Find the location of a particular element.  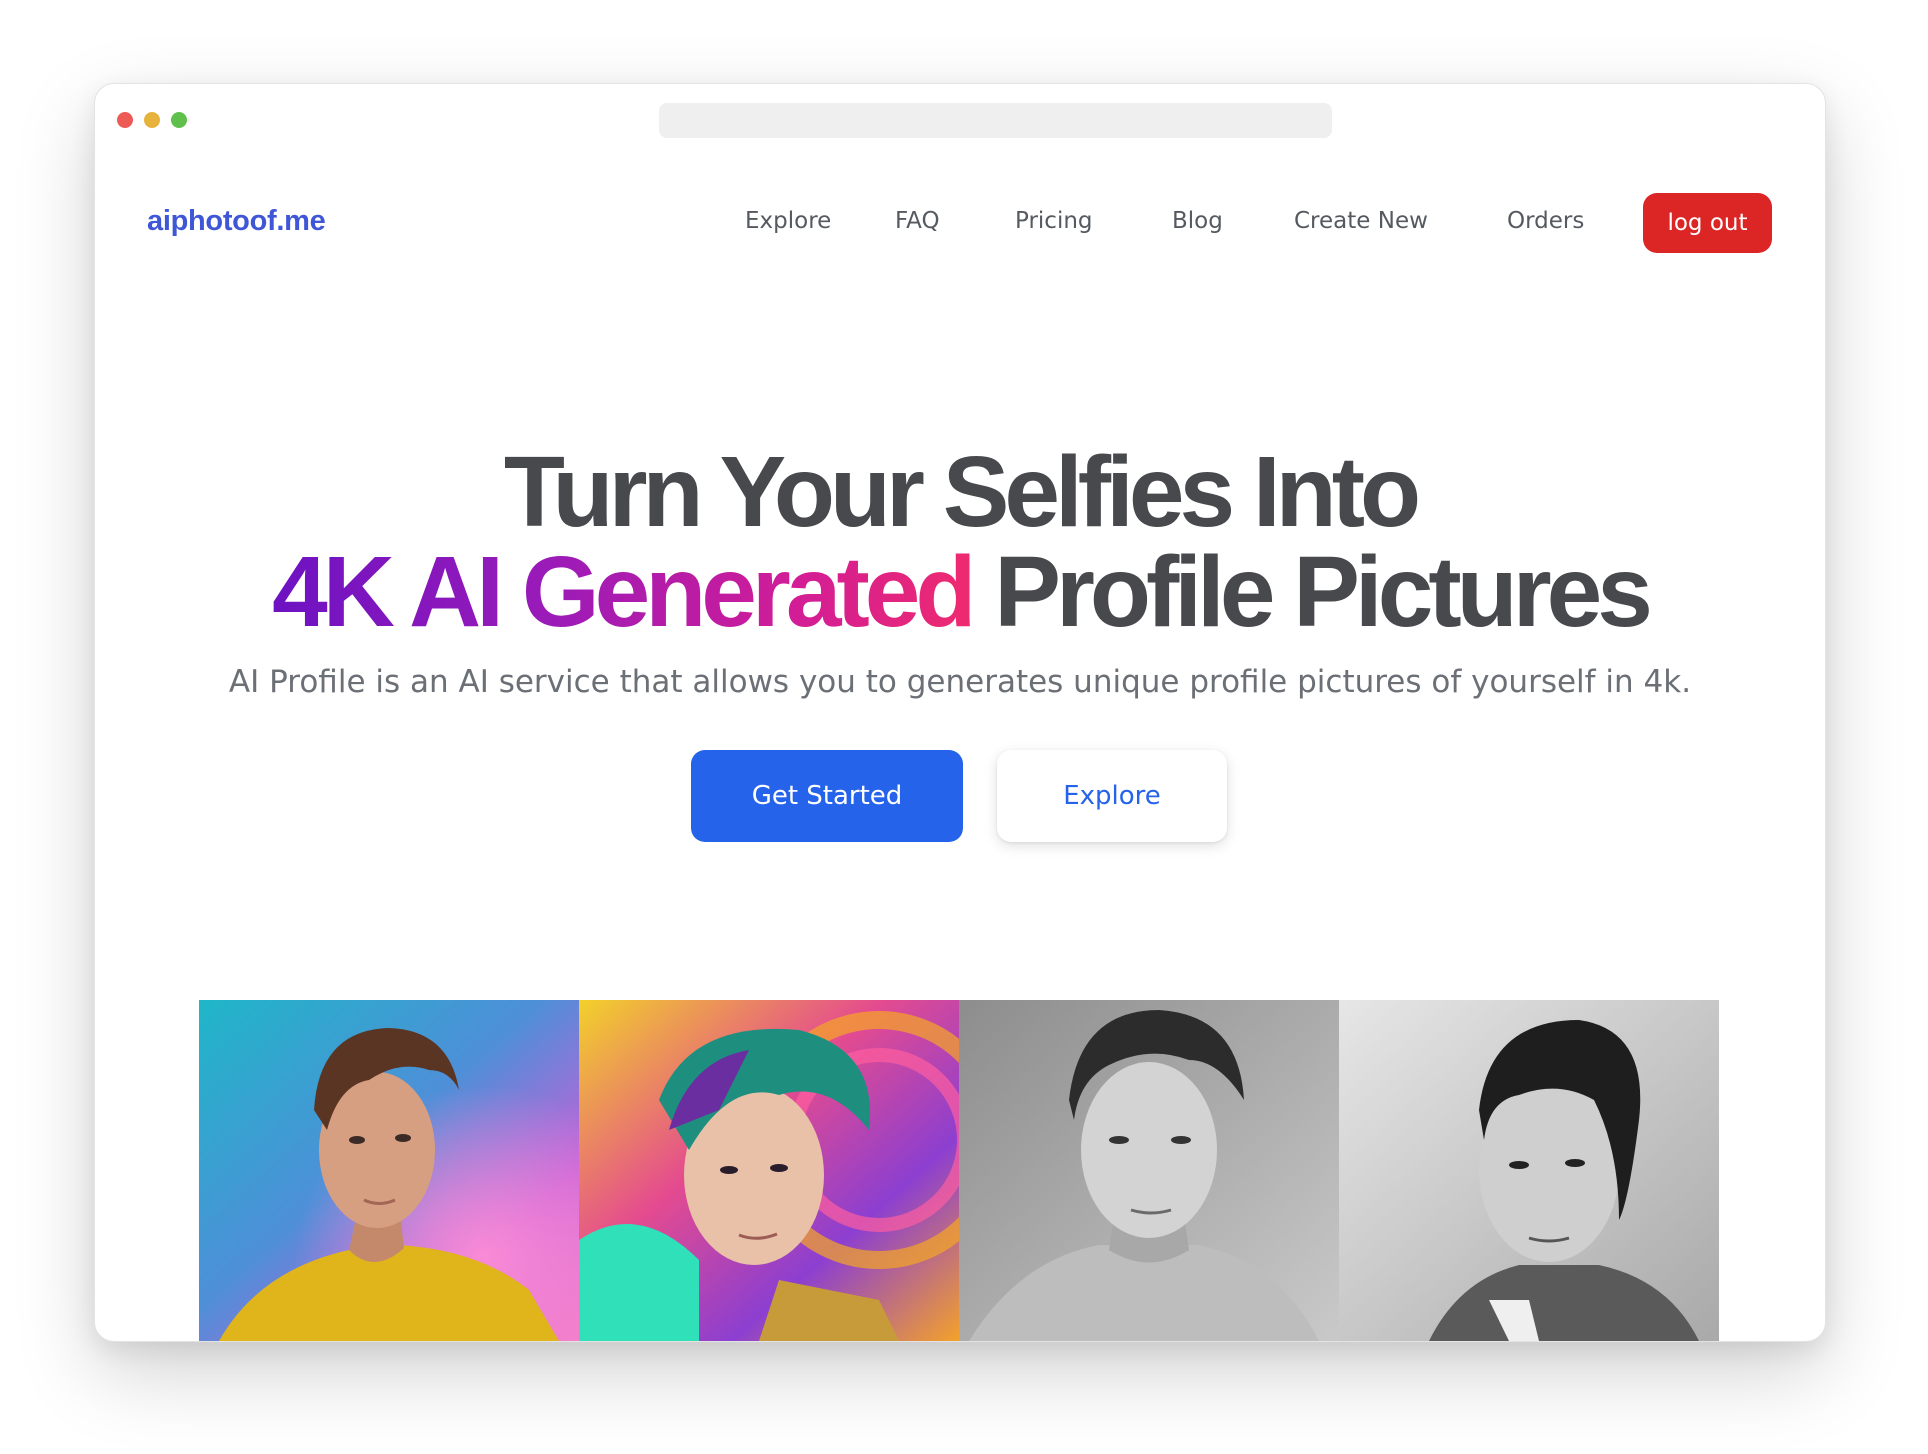

portrait-pencil-sketch is located at coordinates (1149, 1170).